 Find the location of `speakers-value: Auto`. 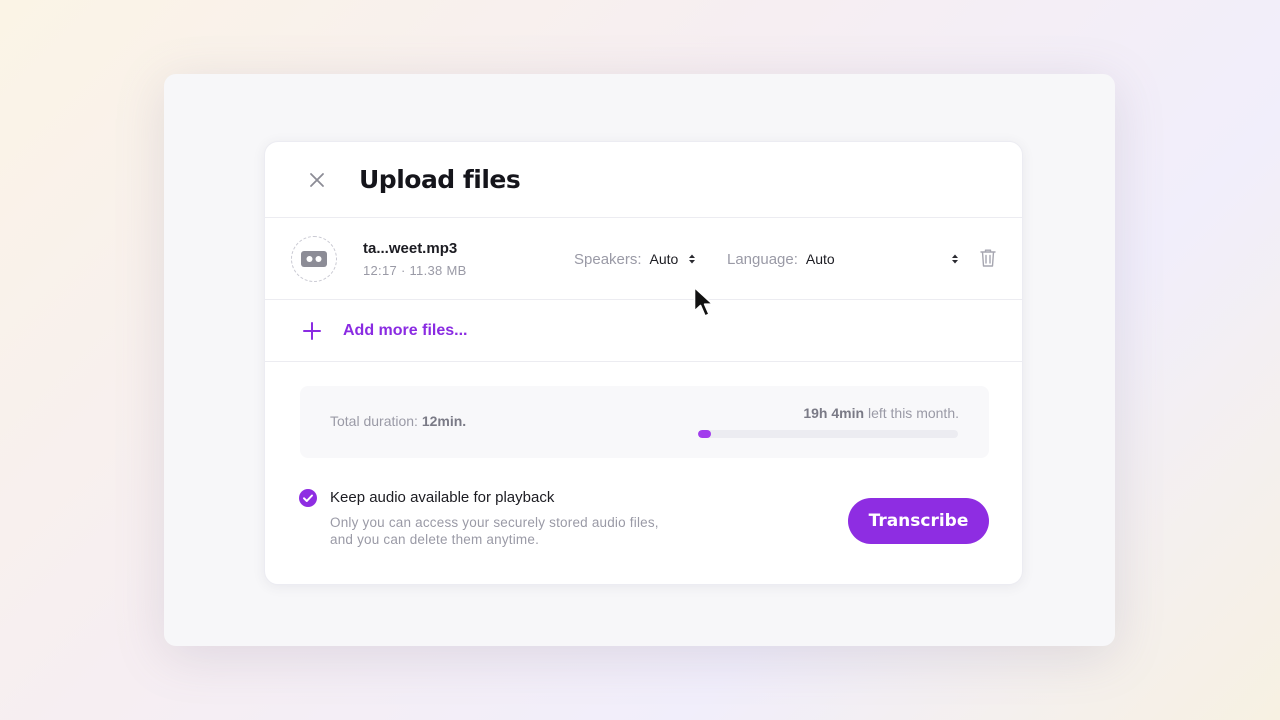

speakers-value: Auto is located at coordinates (664, 259).